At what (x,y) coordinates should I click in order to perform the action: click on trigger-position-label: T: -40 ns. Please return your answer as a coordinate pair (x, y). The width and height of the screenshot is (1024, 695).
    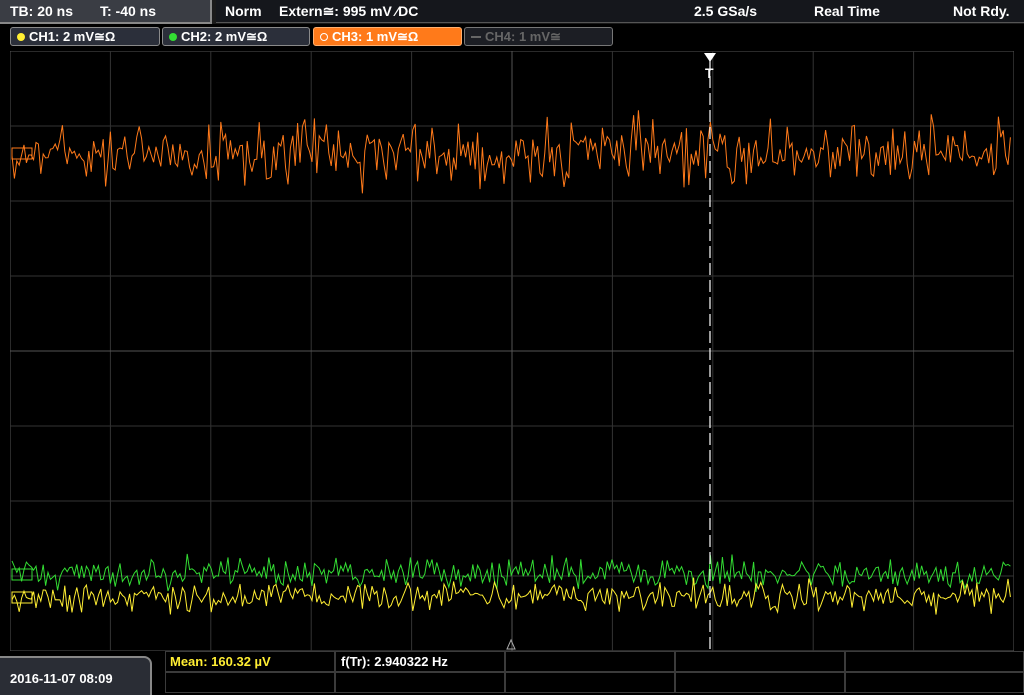
    Looking at the image, I should click on (128, 11).